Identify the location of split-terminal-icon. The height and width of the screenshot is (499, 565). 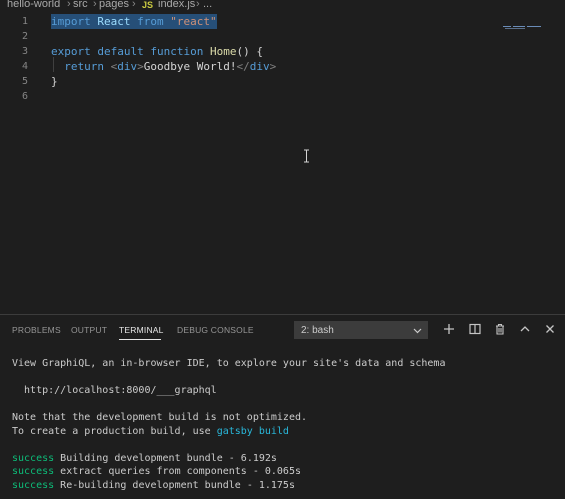
(475, 329).